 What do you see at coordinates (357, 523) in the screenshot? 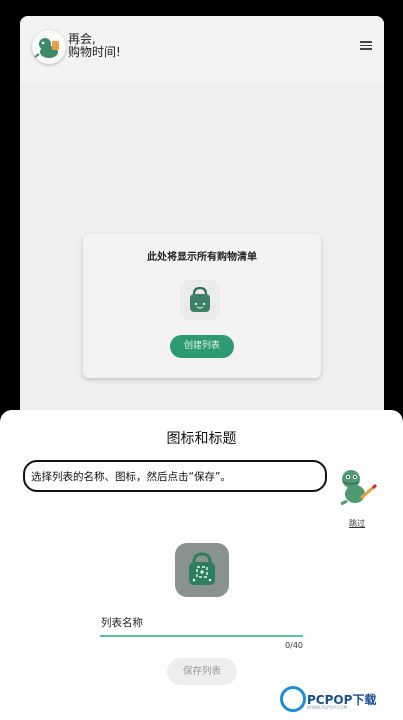
I see `skip-link: 跳过` at bounding box center [357, 523].